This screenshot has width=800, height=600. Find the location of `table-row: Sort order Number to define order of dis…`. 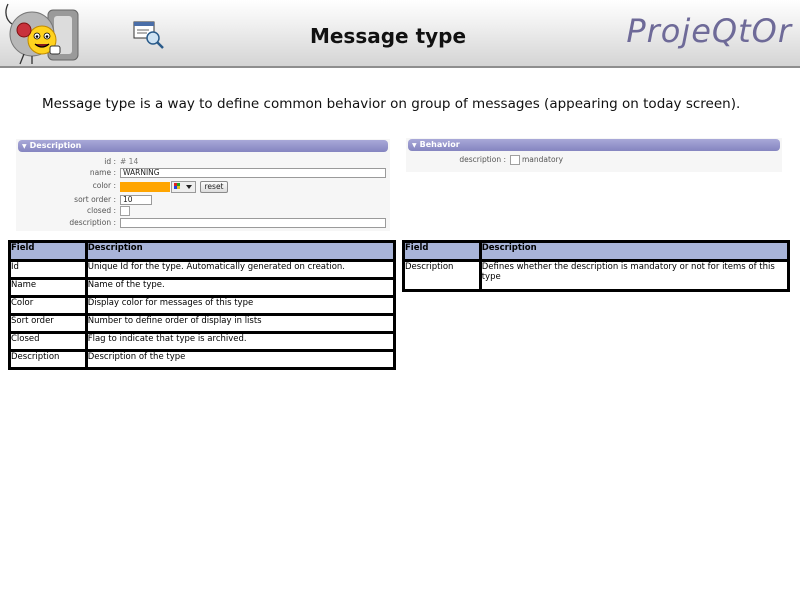

table-row: Sort order Number to define order of dis… is located at coordinates (202, 323).